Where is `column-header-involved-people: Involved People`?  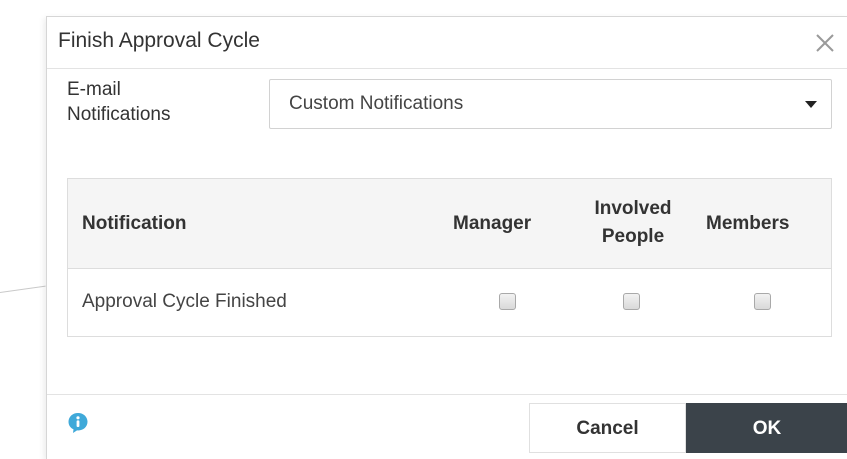 column-header-involved-people: Involved People is located at coordinates (633, 223).